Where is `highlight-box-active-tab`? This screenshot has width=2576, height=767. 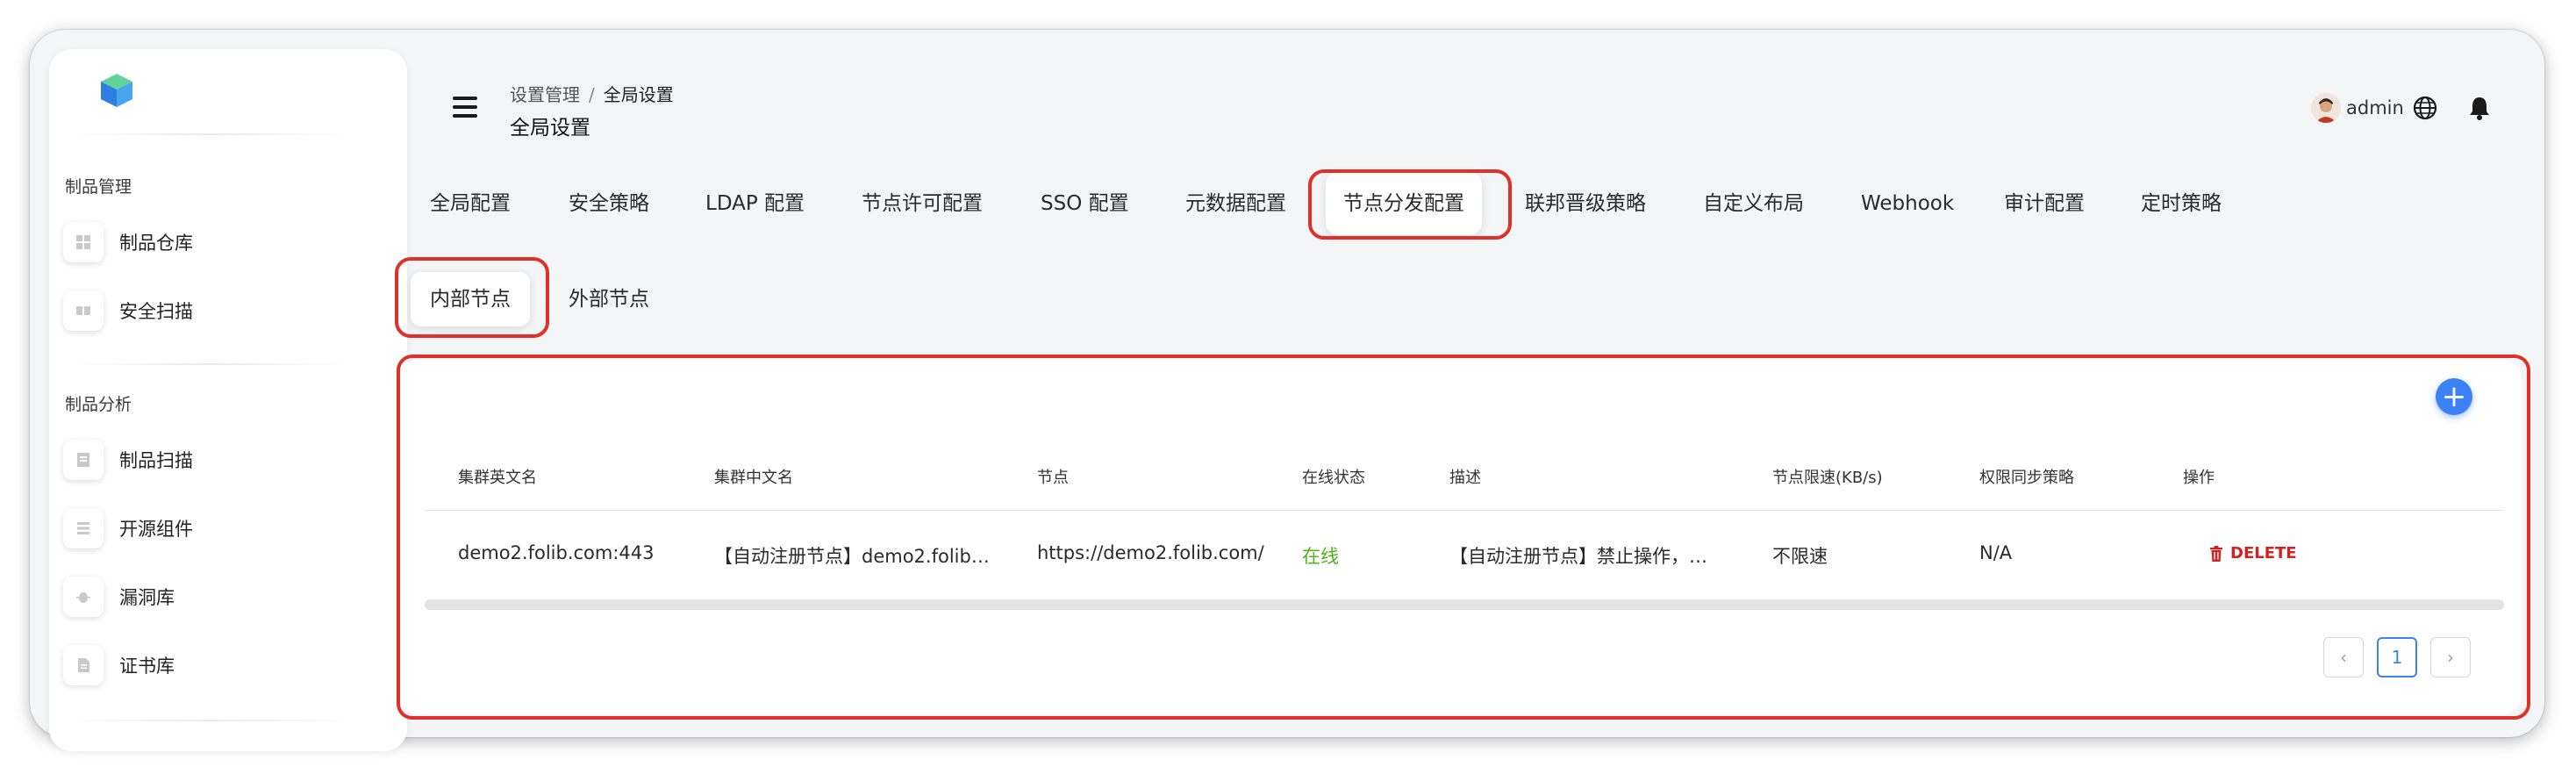
highlight-box-active-tab is located at coordinates (1410, 205).